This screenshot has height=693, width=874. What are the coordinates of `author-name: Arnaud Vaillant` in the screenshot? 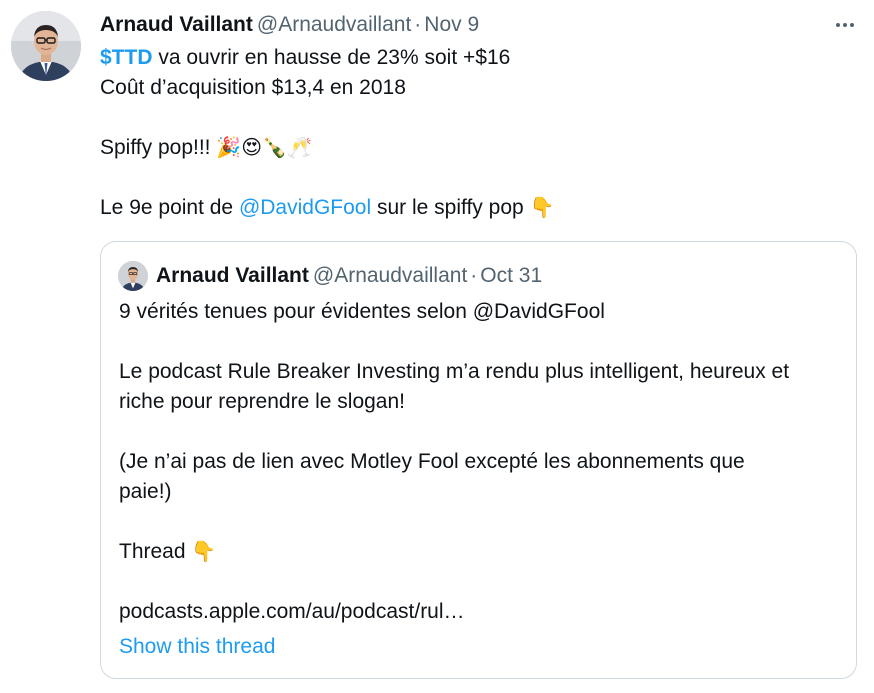 It's located at (176, 24).